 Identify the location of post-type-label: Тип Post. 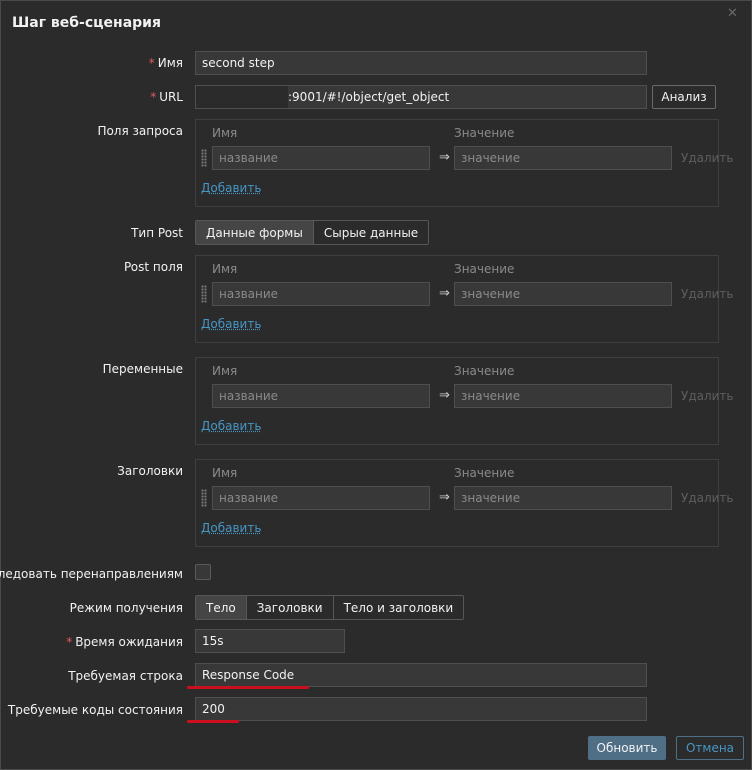
(157, 233).